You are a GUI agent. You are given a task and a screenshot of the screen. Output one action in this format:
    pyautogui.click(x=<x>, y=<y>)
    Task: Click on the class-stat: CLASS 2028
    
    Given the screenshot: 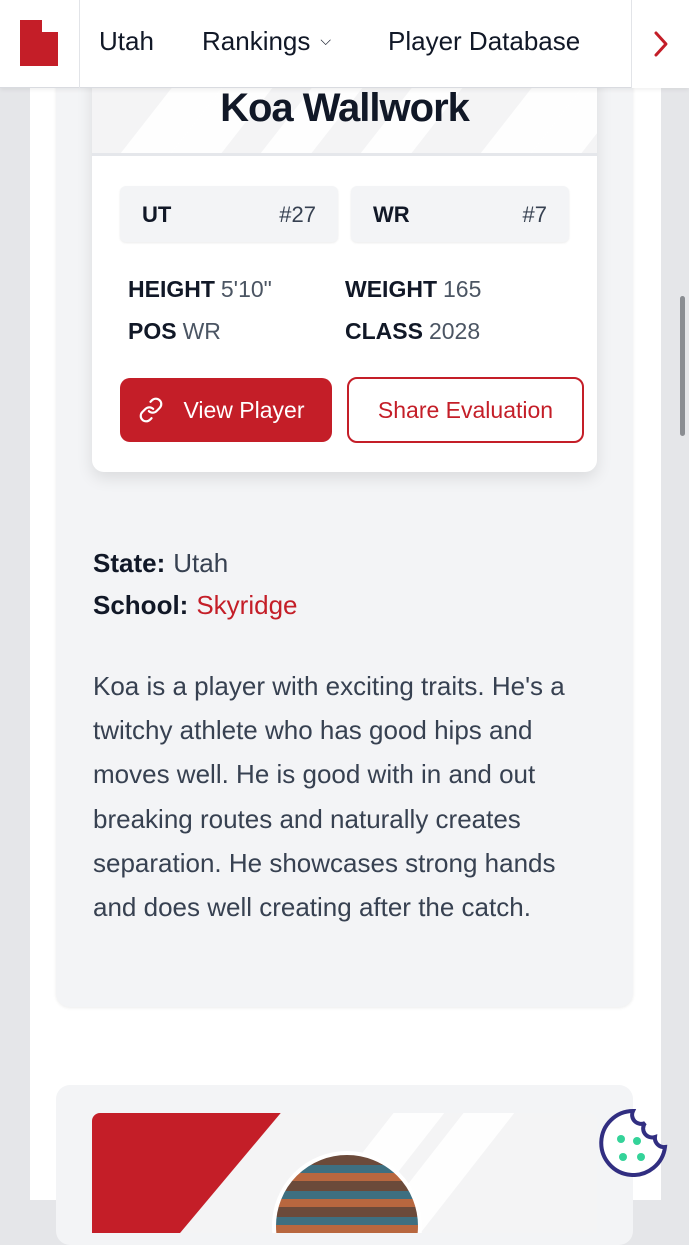 What is the action you would take?
    pyautogui.click(x=412, y=331)
    